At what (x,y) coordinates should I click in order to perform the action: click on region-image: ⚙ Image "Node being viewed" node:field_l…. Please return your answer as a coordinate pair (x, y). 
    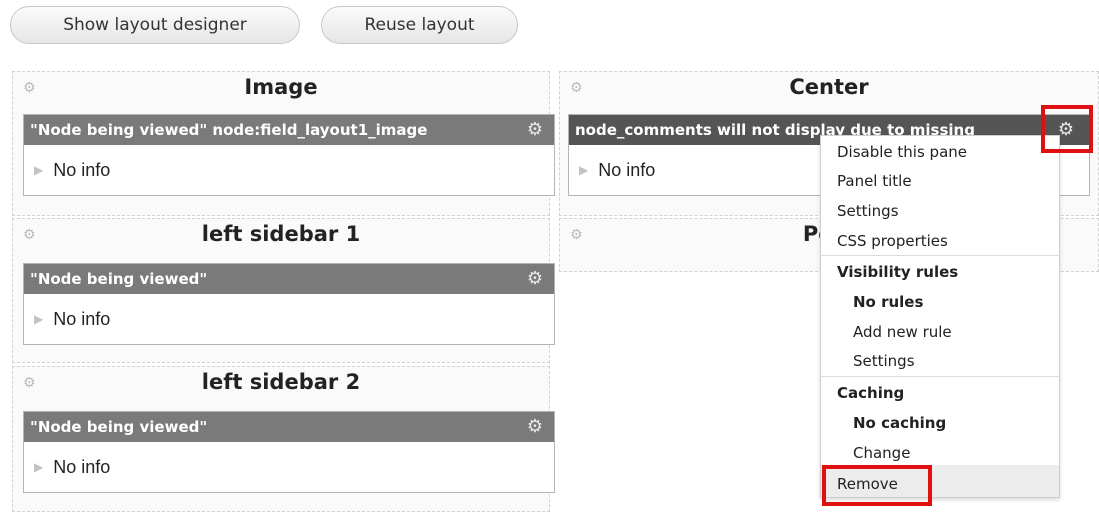
    Looking at the image, I should click on (283, 143).